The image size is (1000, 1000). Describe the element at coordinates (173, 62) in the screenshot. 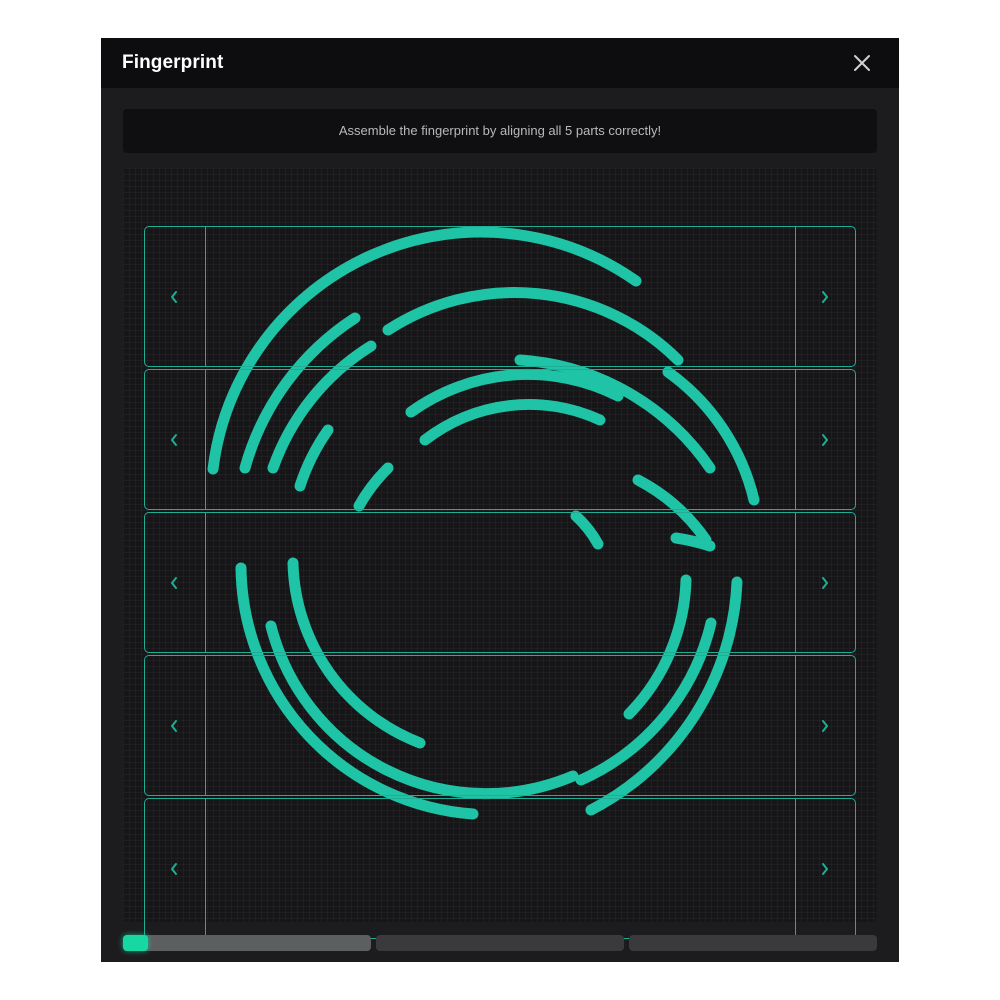

I see `window-title: Fingerprint` at that location.